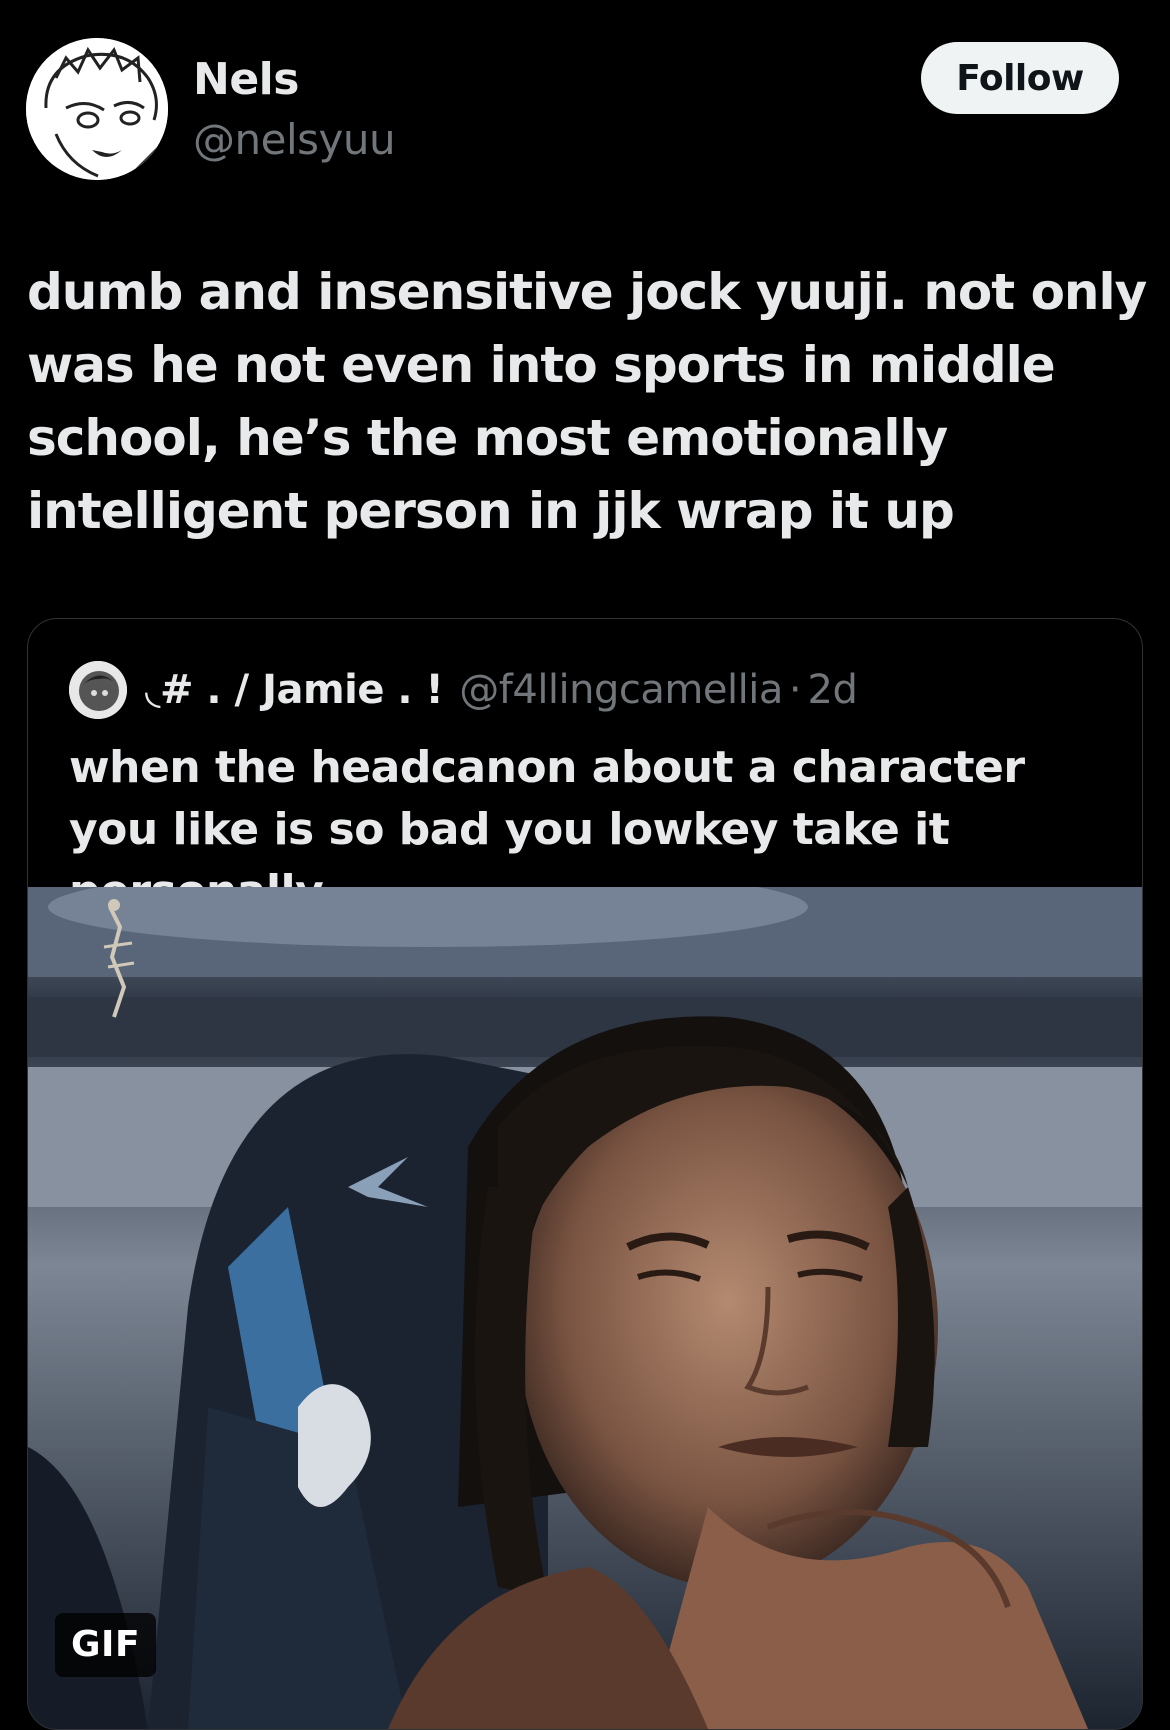 The image size is (1170, 1730). Describe the element at coordinates (106, 1645) in the screenshot. I see `gif-badge: GIF` at that location.